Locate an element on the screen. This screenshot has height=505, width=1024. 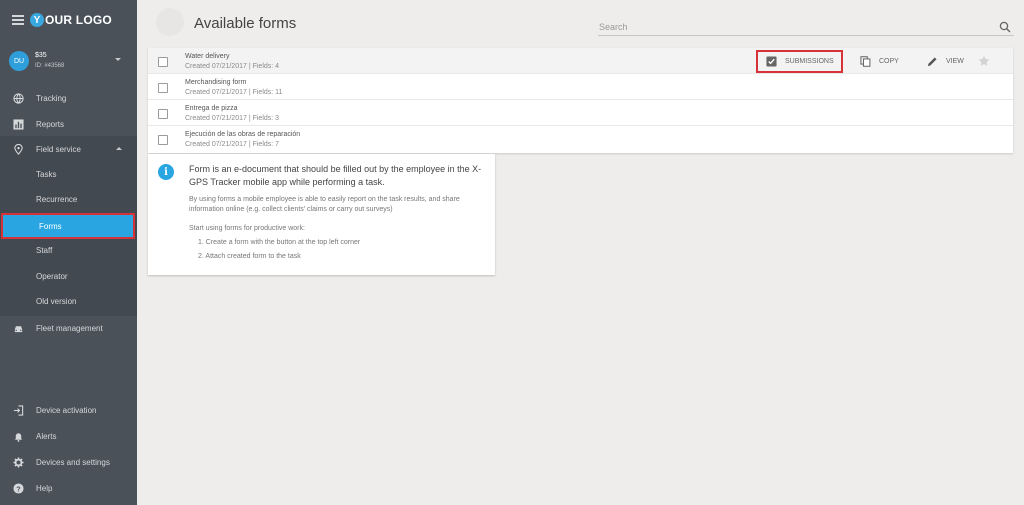
sidebar-header: Y OUR LOGO is located at coordinates (68, 20).